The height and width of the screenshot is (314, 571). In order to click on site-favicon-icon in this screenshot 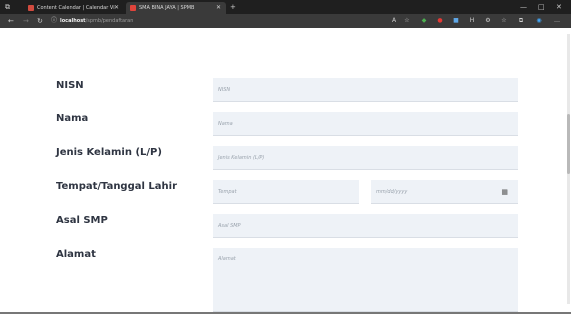, I will do `click(133, 7)`.